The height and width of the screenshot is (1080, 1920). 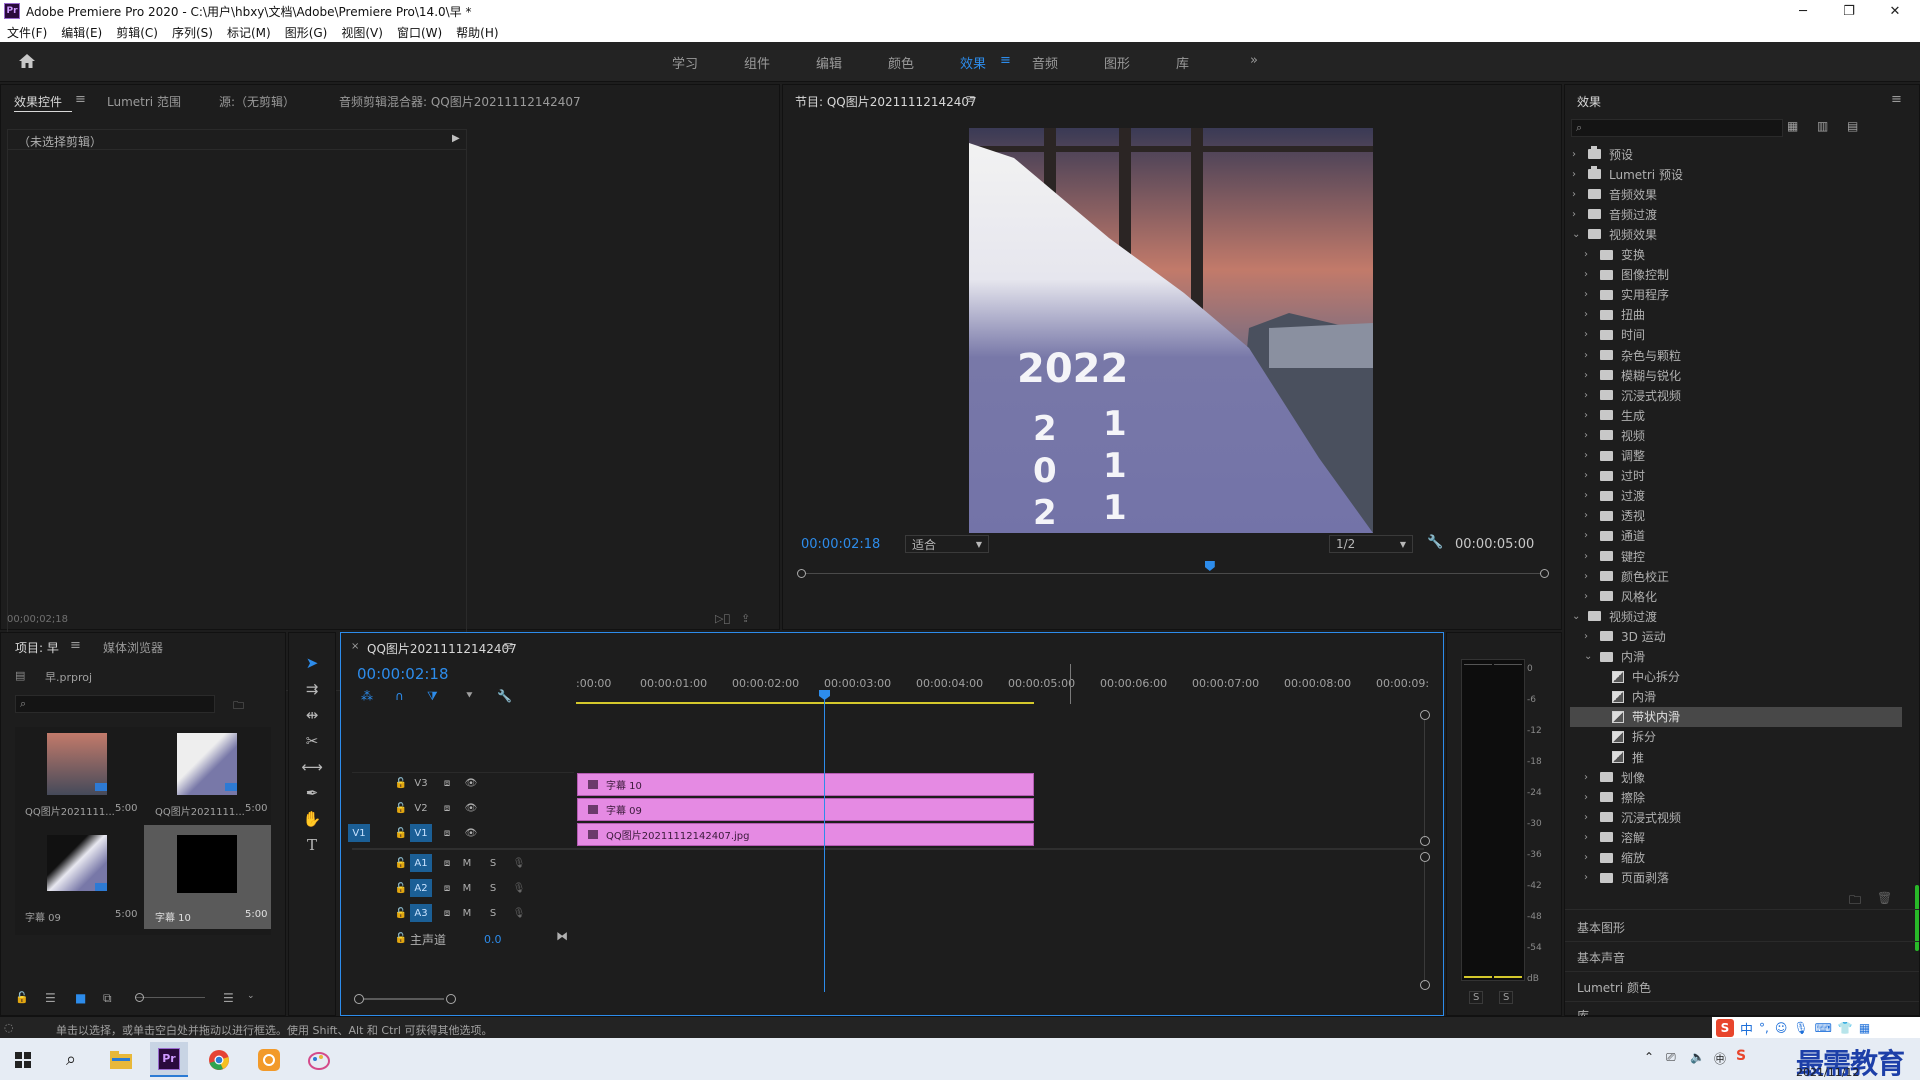 What do you see at coordinates (249, 32) in the screenshot?
I see `menu-marker: 标记(M)` at bounding box center [249, 32].